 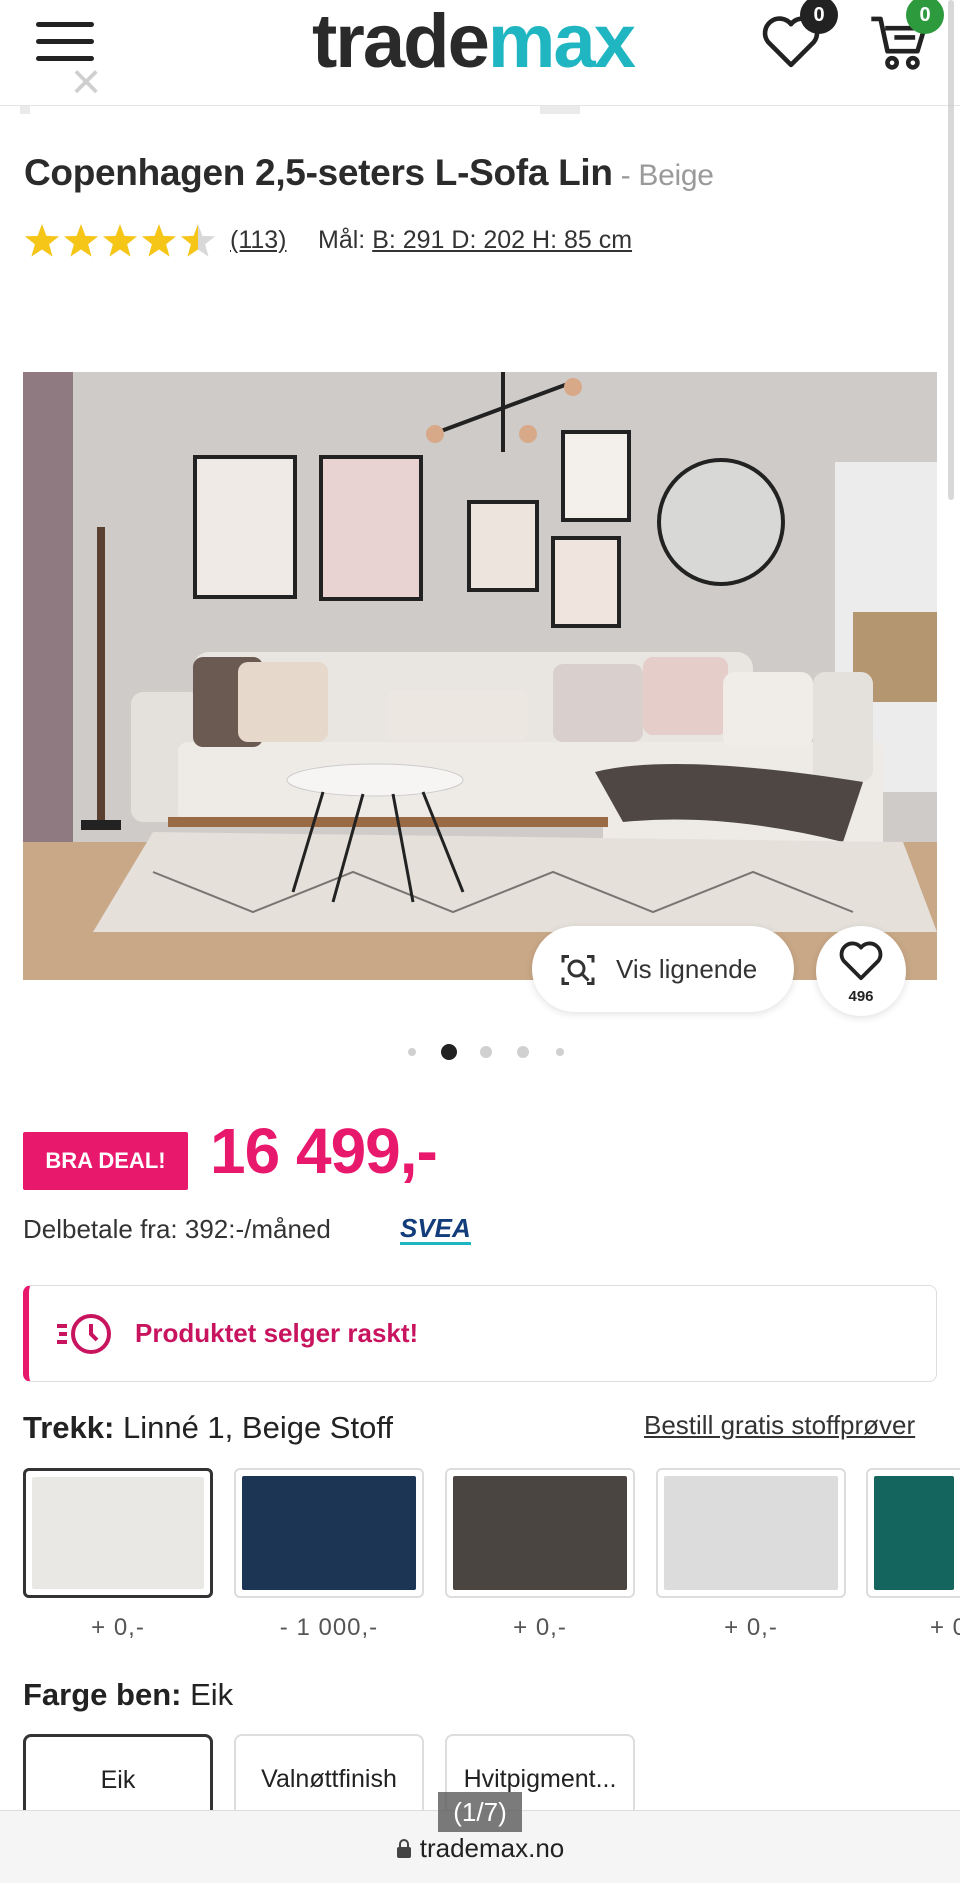 I want to click on trademax-logo: trademax, so click(x=474, y=42).